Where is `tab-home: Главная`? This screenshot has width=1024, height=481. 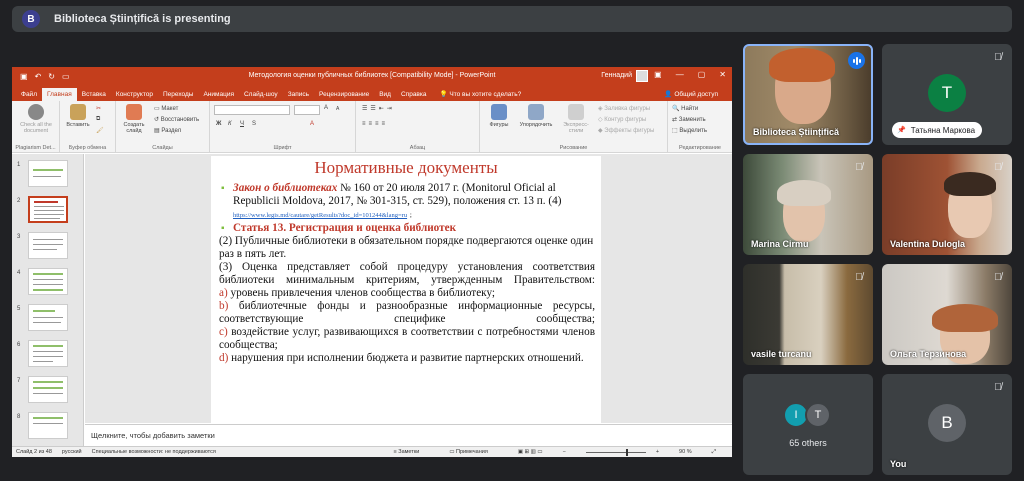 tab-home: Главная is located at coordinates (59, 94).